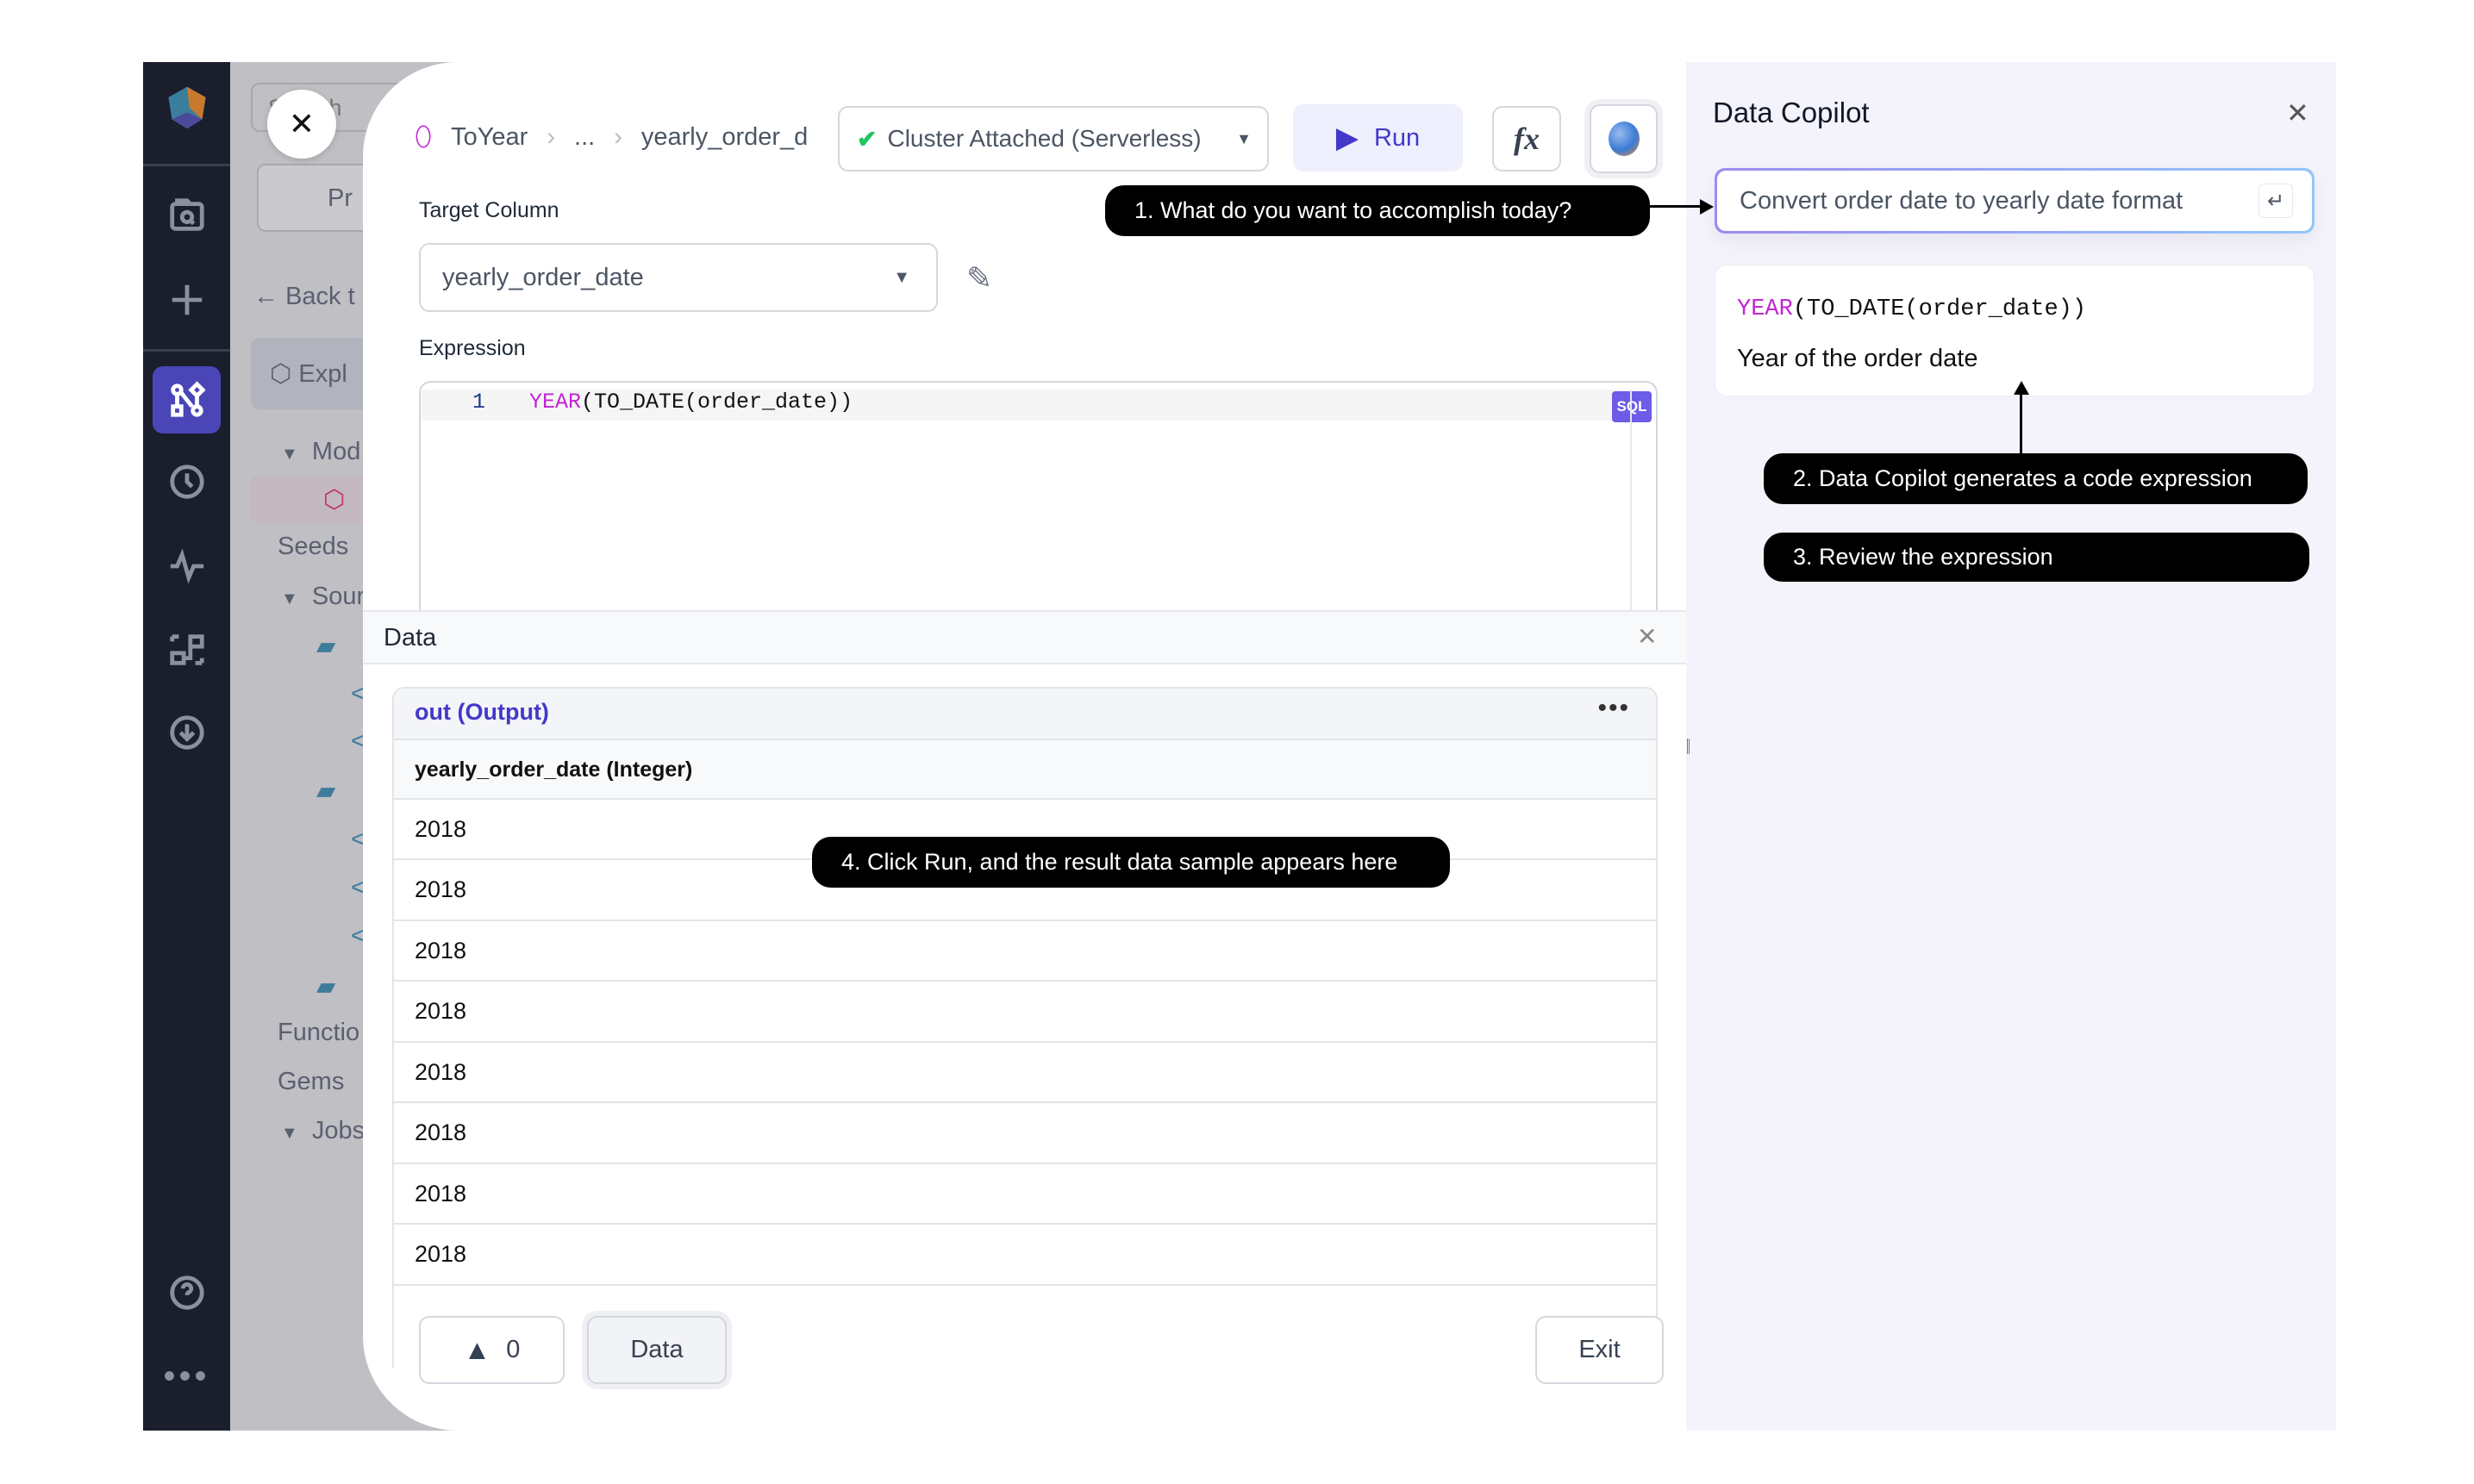 The height and width of the screenshot is (1484, 2474). I want to click on tooltip-step-1: 1. What do you want to accomplish today?, so click(1377, 210).